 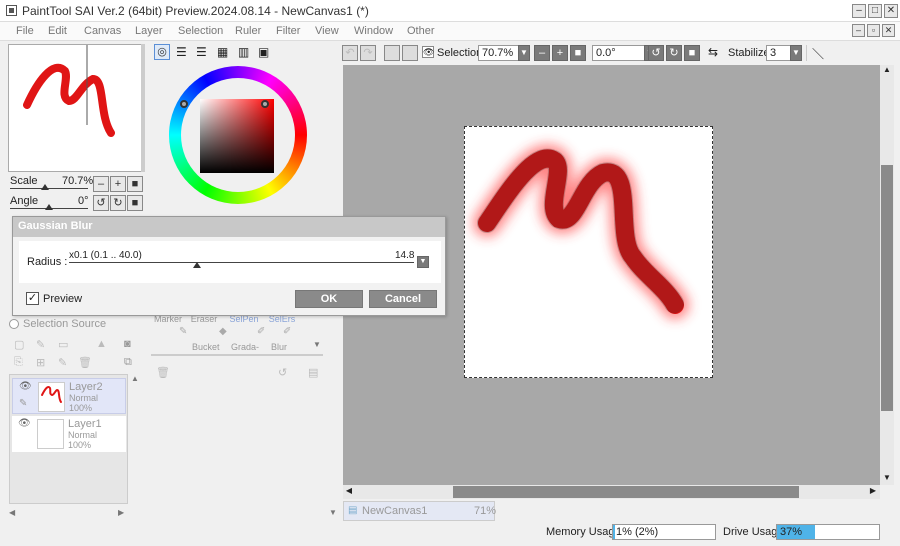 I want to click on document-tab: ▤ NewCanvas1 71%, so click(x=419, y=511).